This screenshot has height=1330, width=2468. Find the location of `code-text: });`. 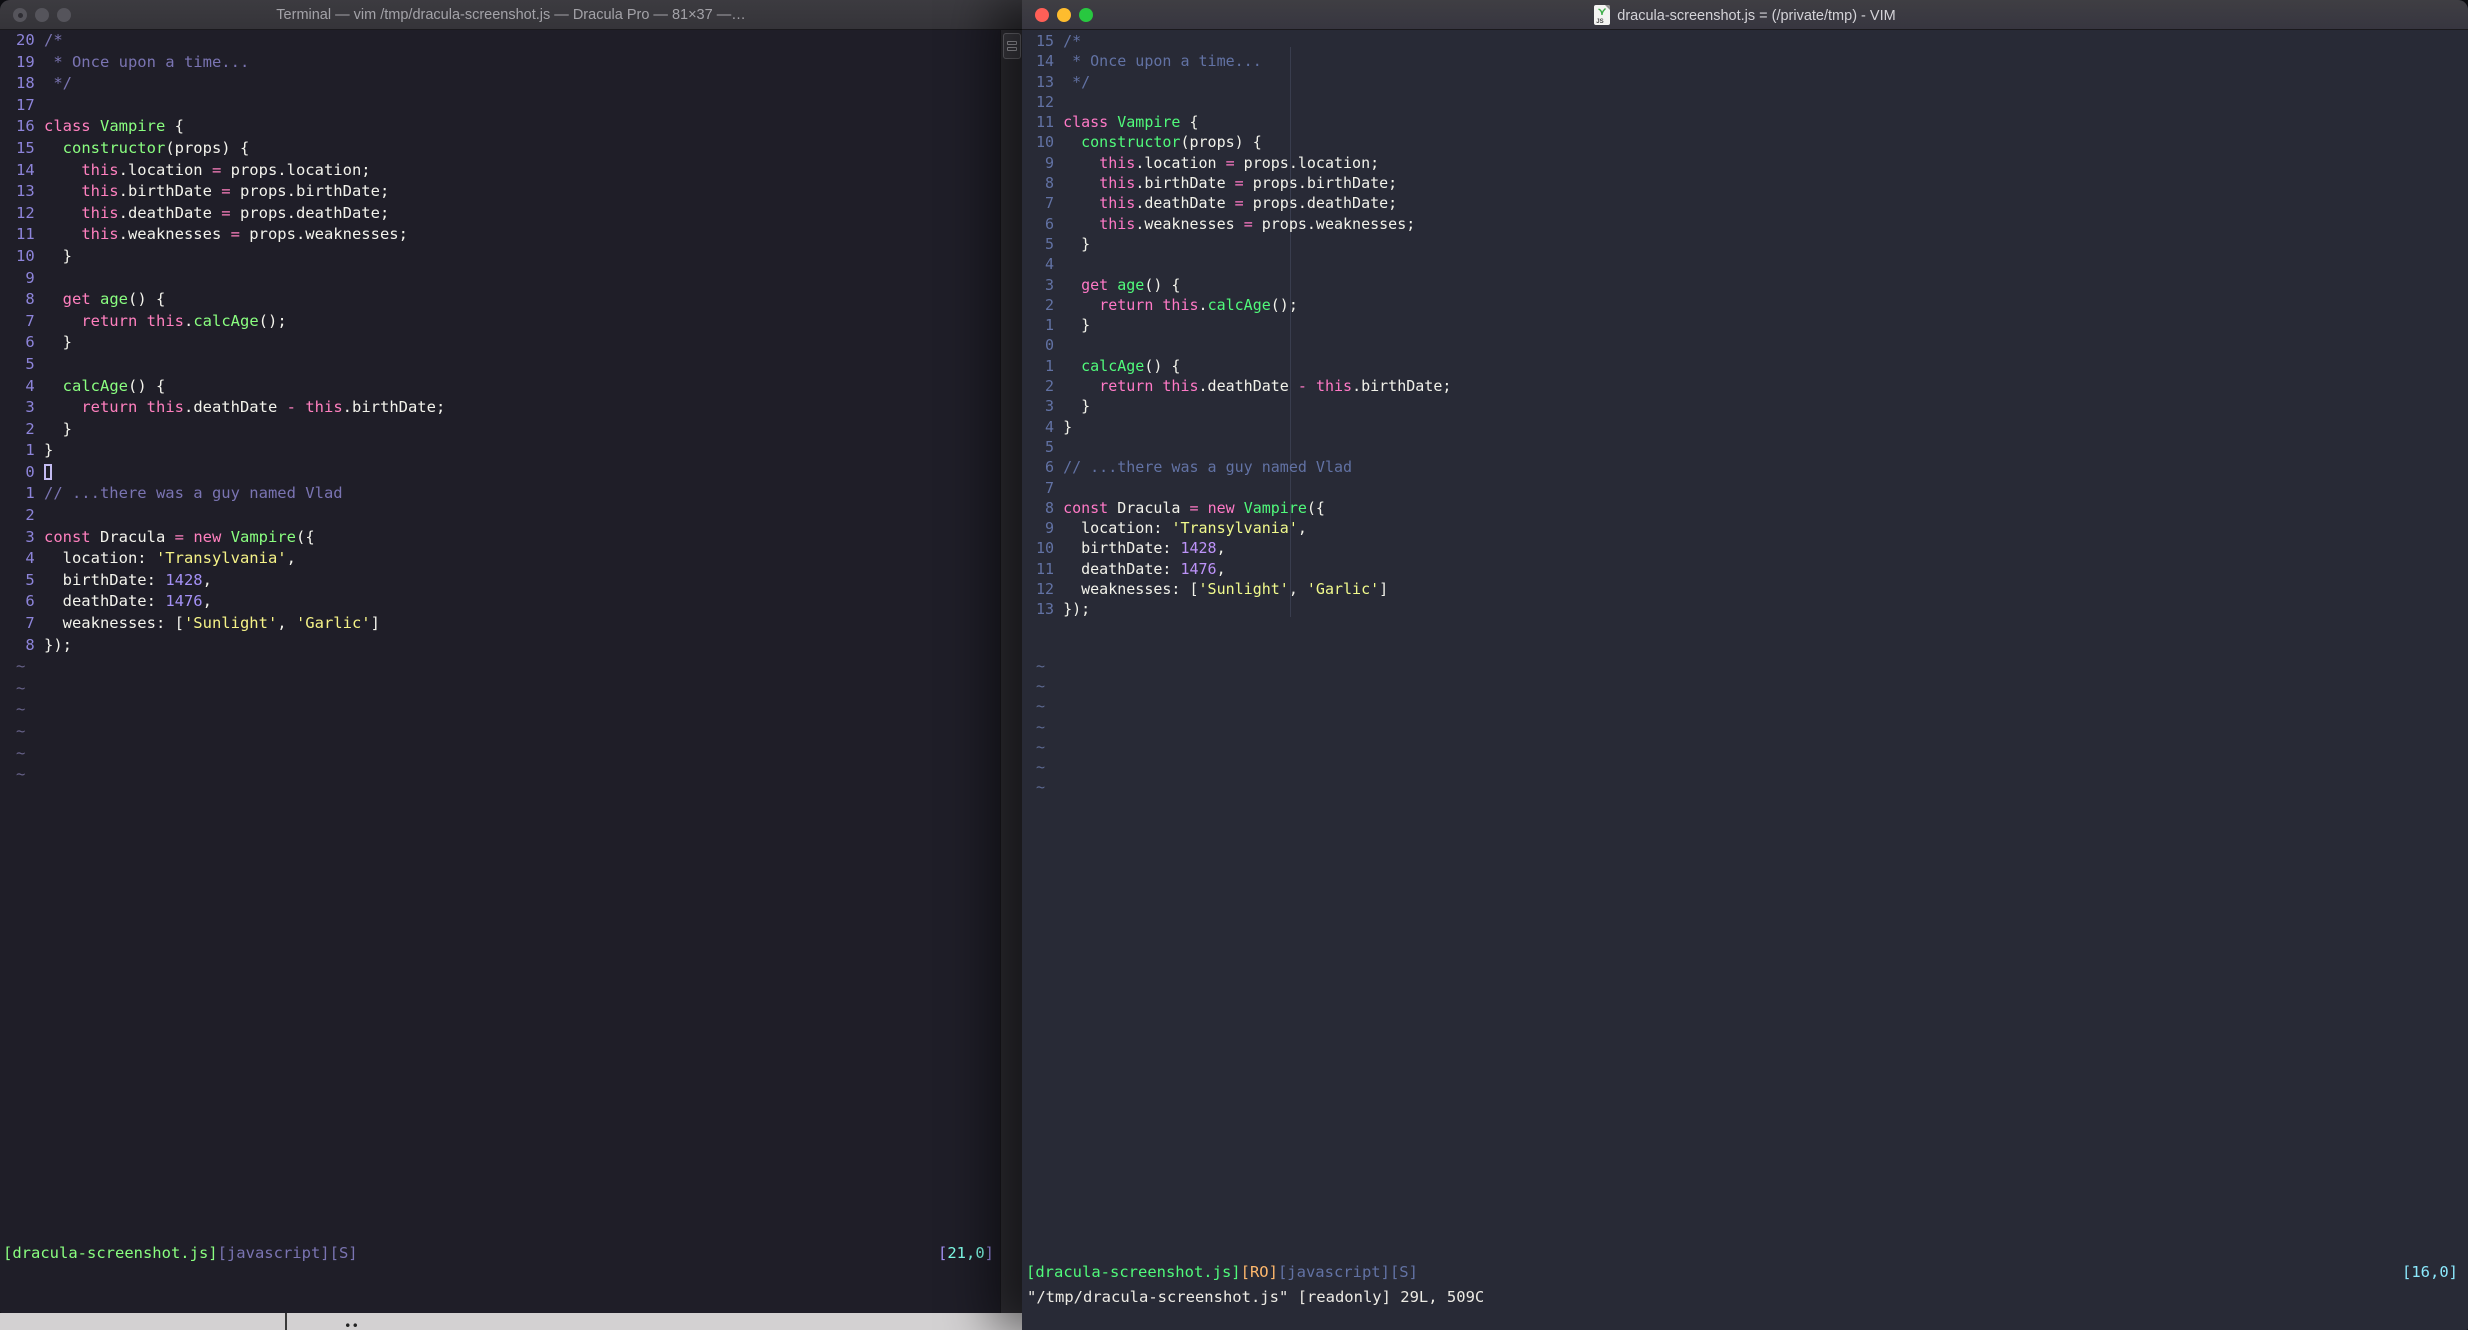

code-text: }); is located at coordinates (1077, 609).